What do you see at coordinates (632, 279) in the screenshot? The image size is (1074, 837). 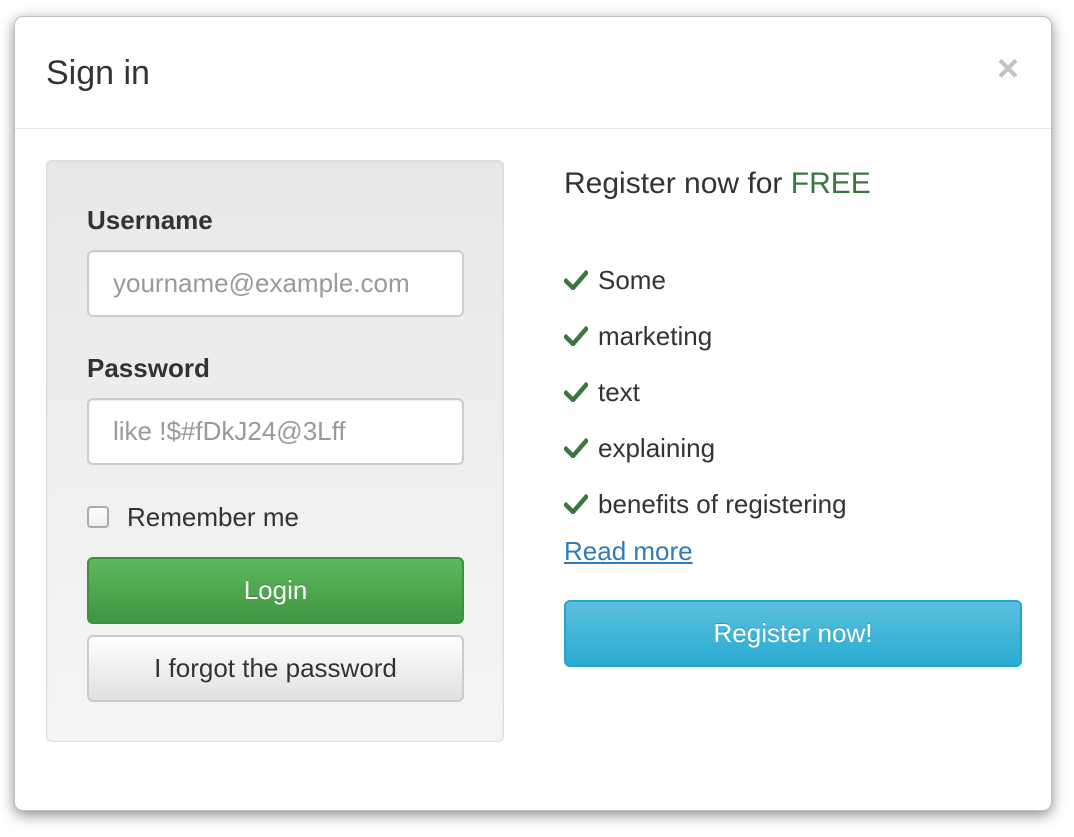 I see `benefit-label: Some` at bounding box center [632, 279].